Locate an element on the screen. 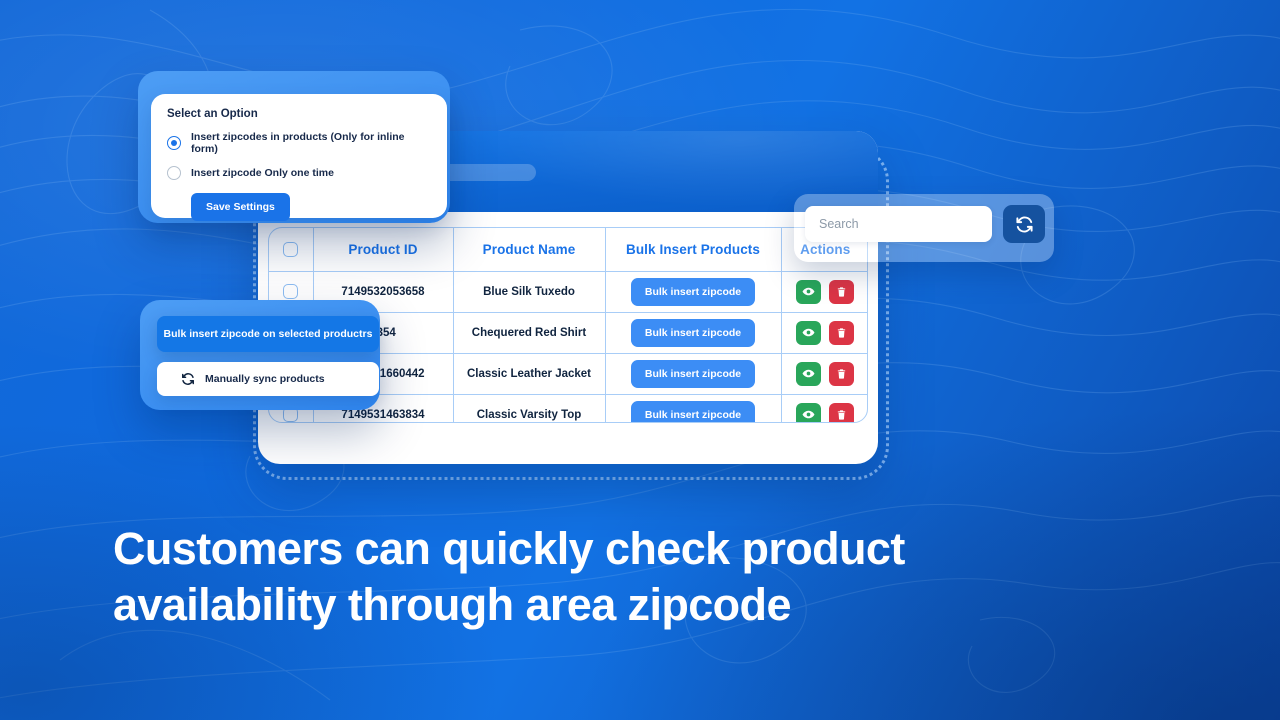  cell-product-name: Classic Varsity Top is located at coordinates (529, 408).